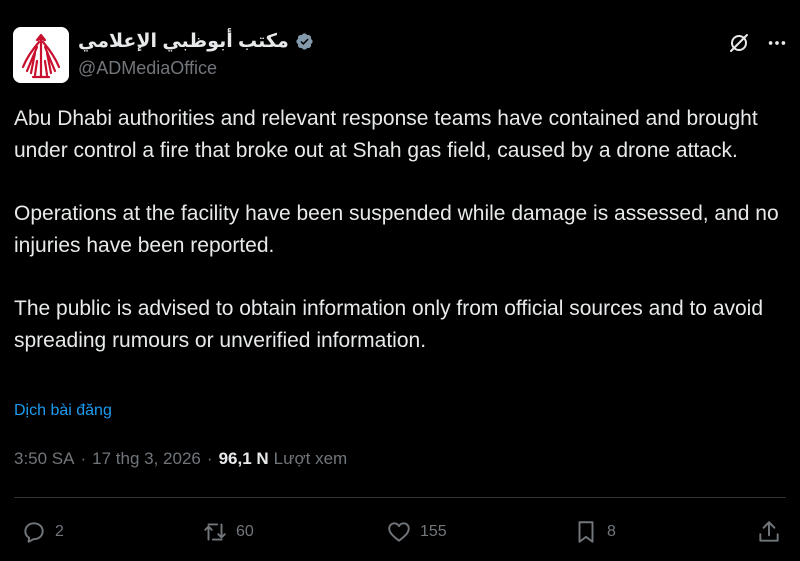 The image size is (800, 561). What do you see at coordinates (44, 459) in the screenshot?
I see `post-time: 3:50 SA` at bounding box center [44, 459].